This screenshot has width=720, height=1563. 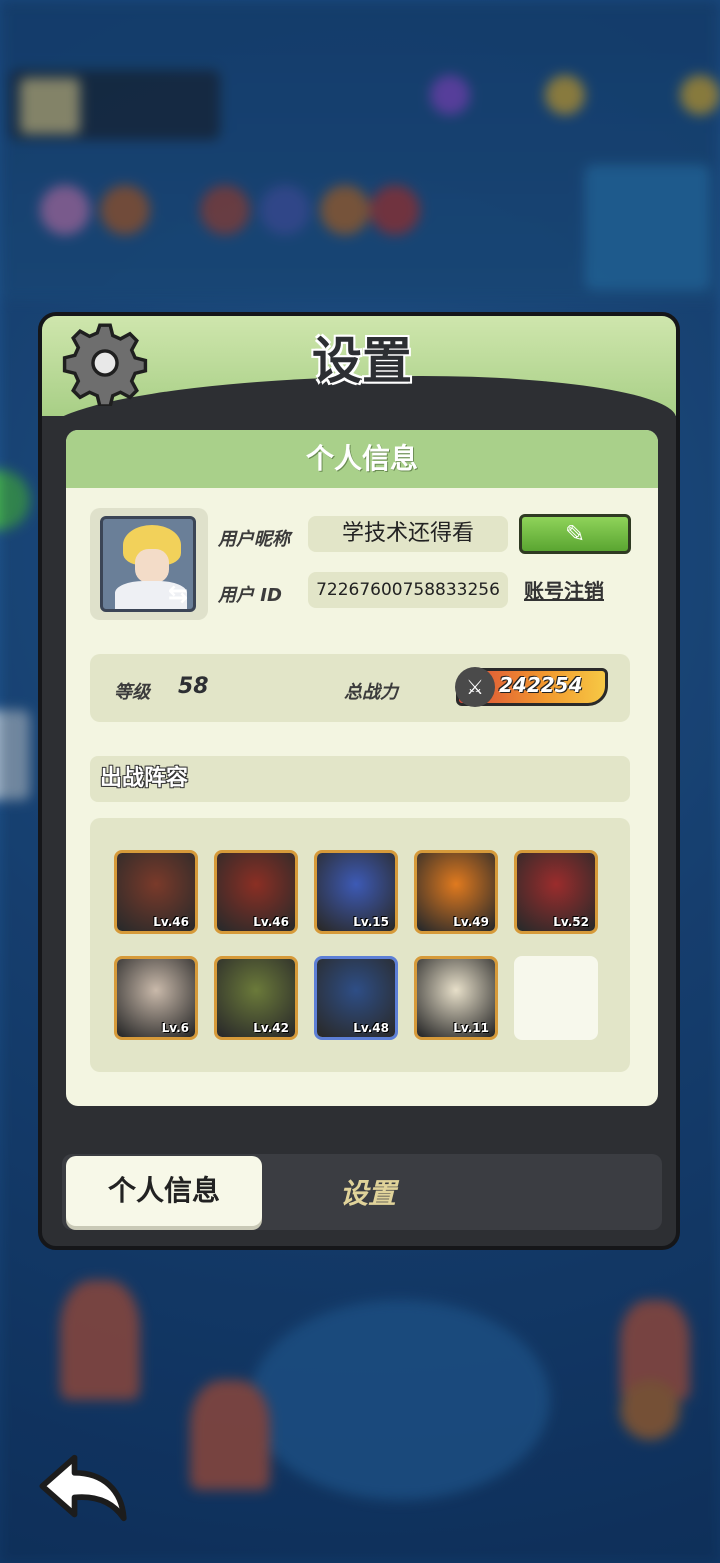 What do you see at coordinates (356, 998) in the screenshot?
I see `hero-slot: Lv.48` at bounding box center [356, 998].